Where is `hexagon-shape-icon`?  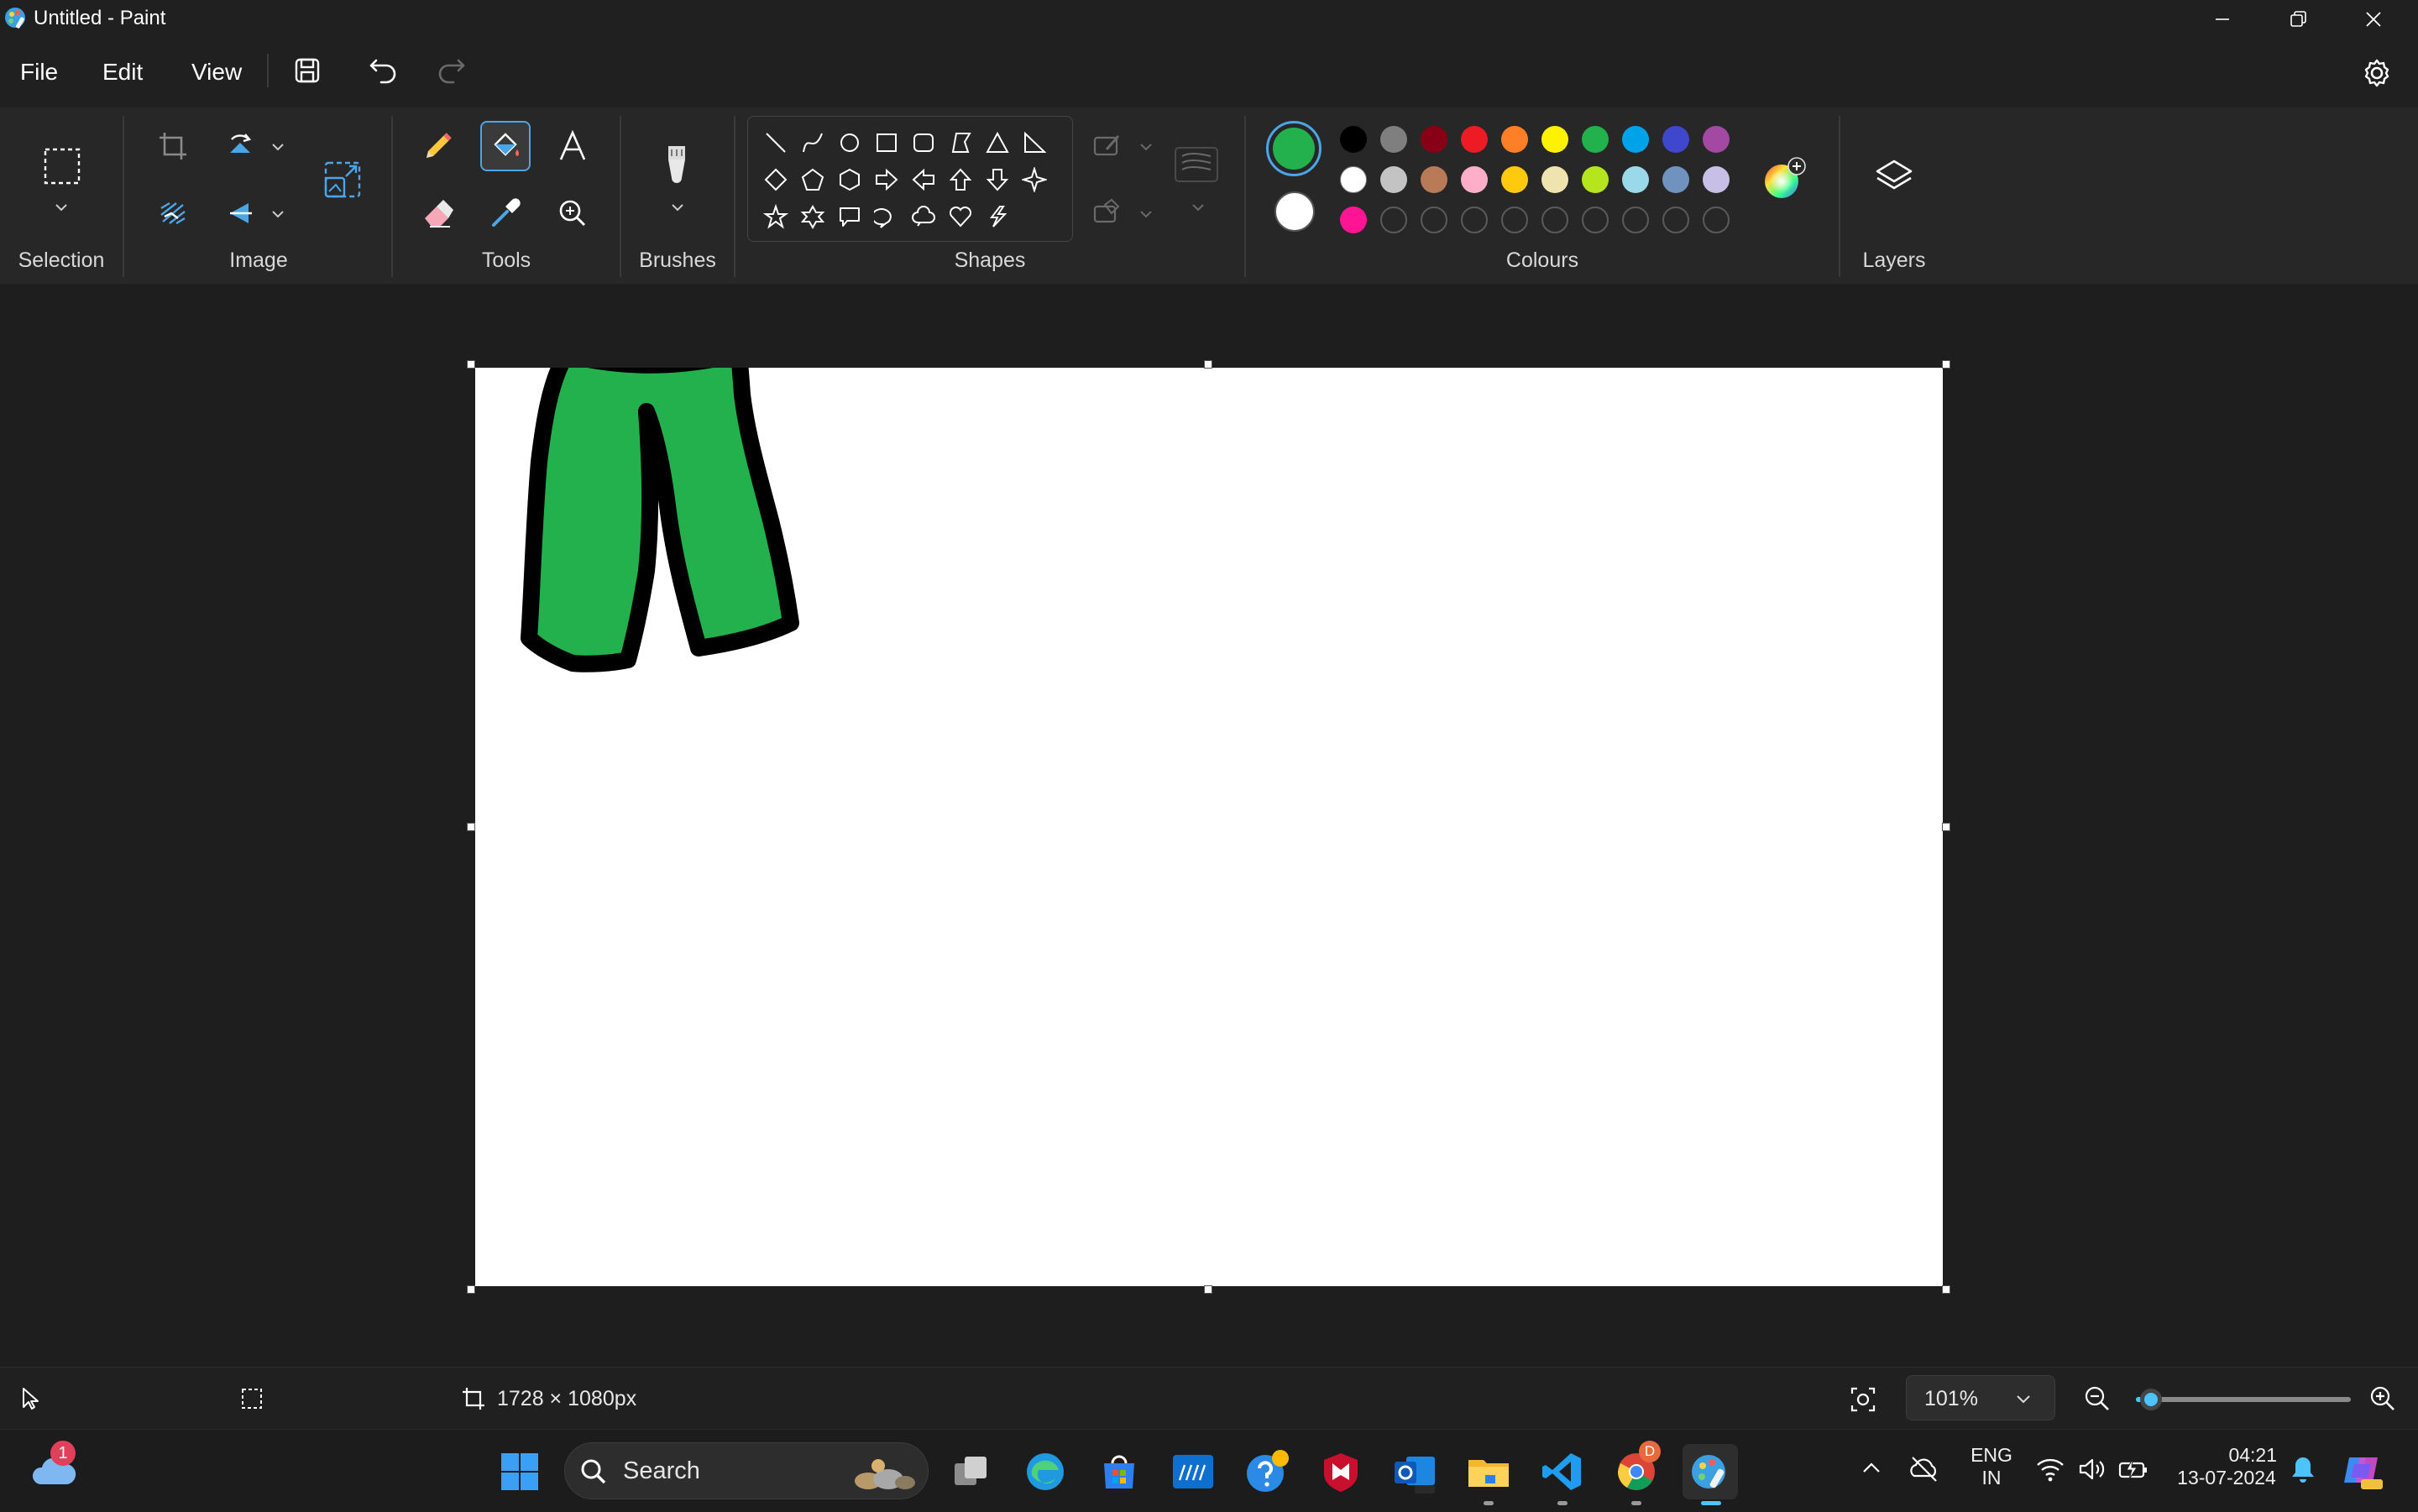
hexagon-shape-icon is located at coordinates (849, 179).